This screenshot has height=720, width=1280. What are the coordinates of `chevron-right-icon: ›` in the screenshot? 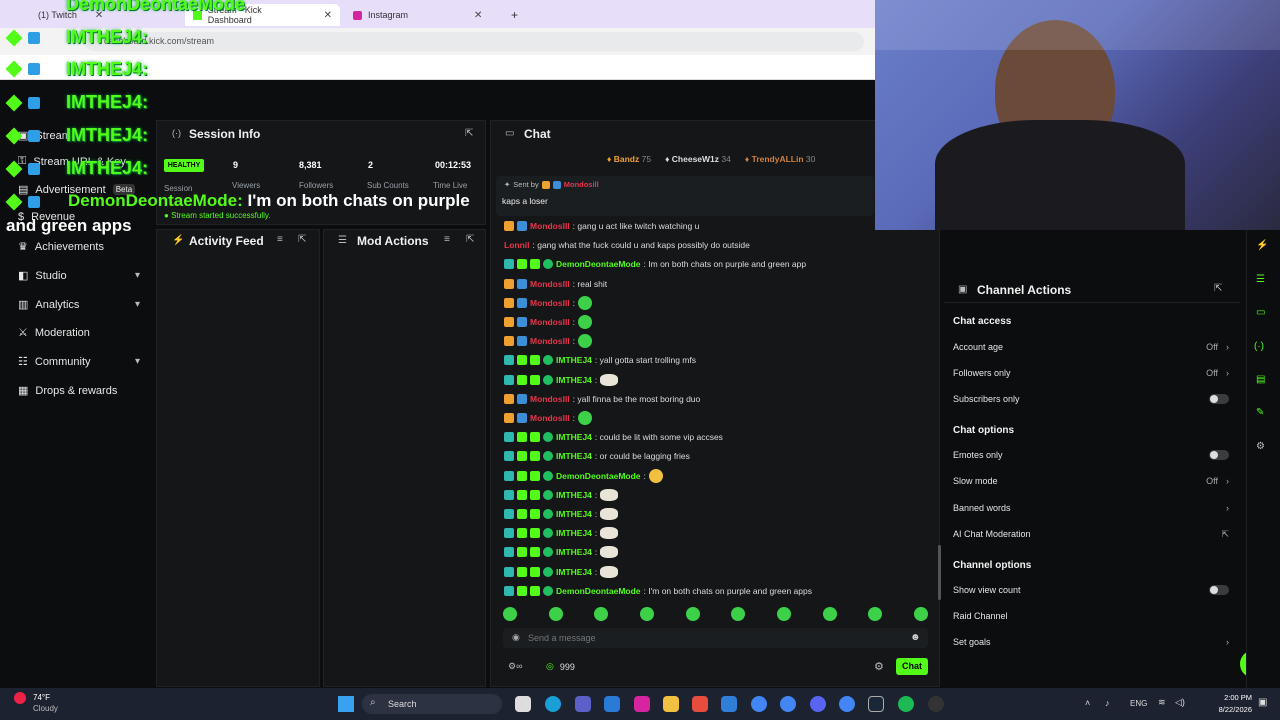 It's located at (1227, 347).